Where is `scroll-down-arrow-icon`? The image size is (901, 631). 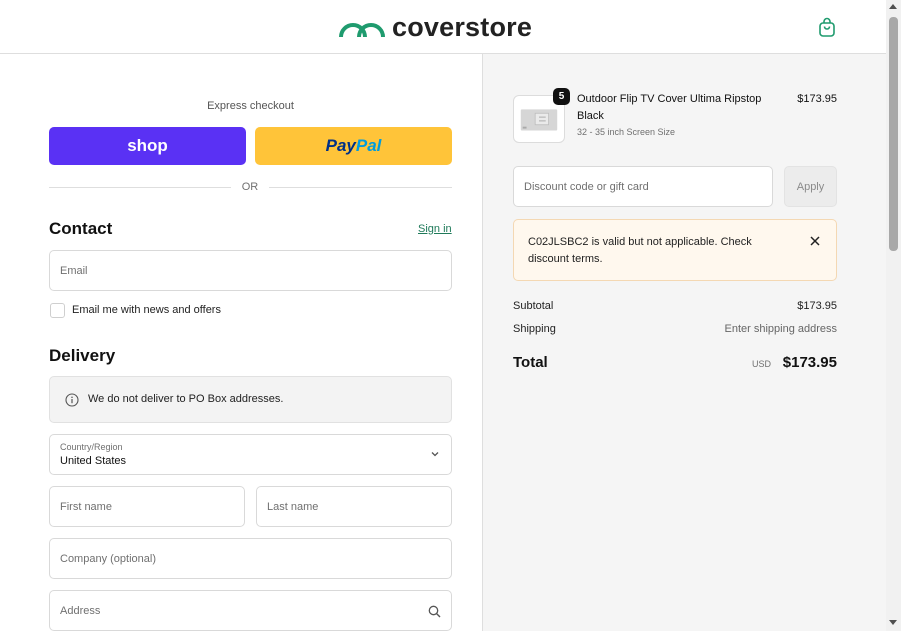
scroll-down-arrow-icon is located at coordinates (893, 622).